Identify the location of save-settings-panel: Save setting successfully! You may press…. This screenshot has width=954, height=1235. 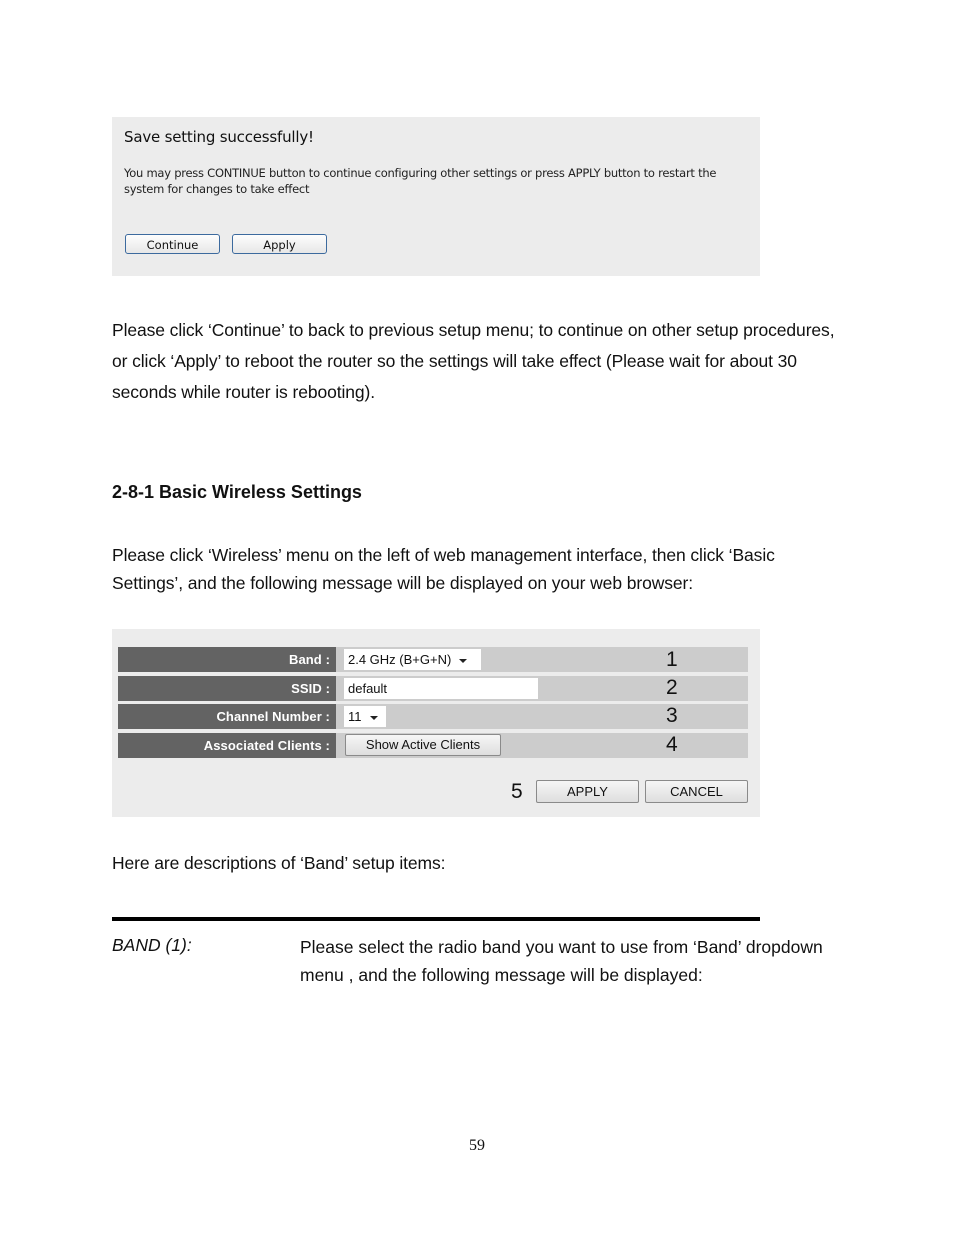
(436, 196).